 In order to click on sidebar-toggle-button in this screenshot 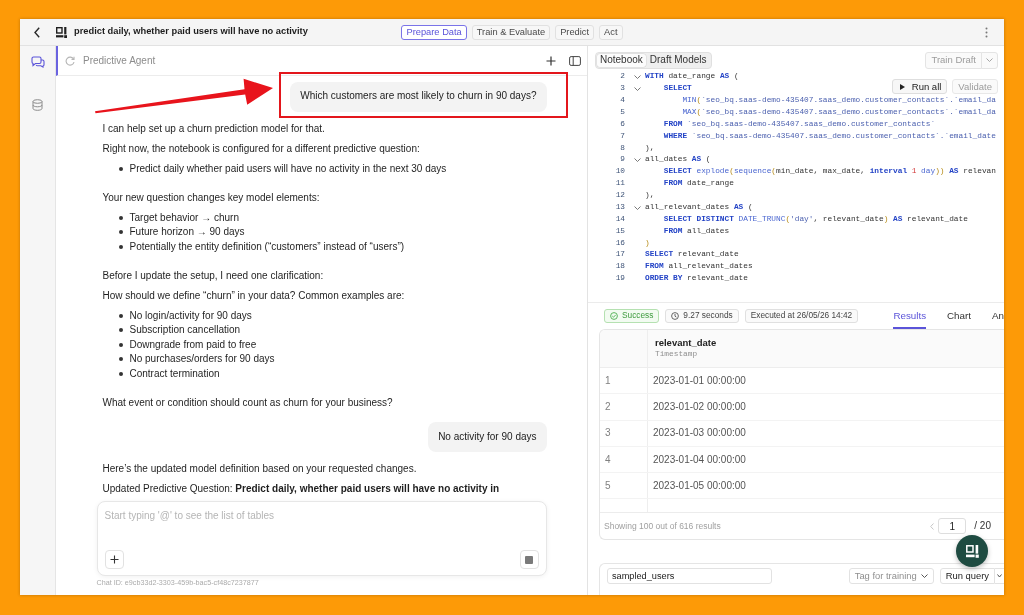, I will do `click(575, 60)`.